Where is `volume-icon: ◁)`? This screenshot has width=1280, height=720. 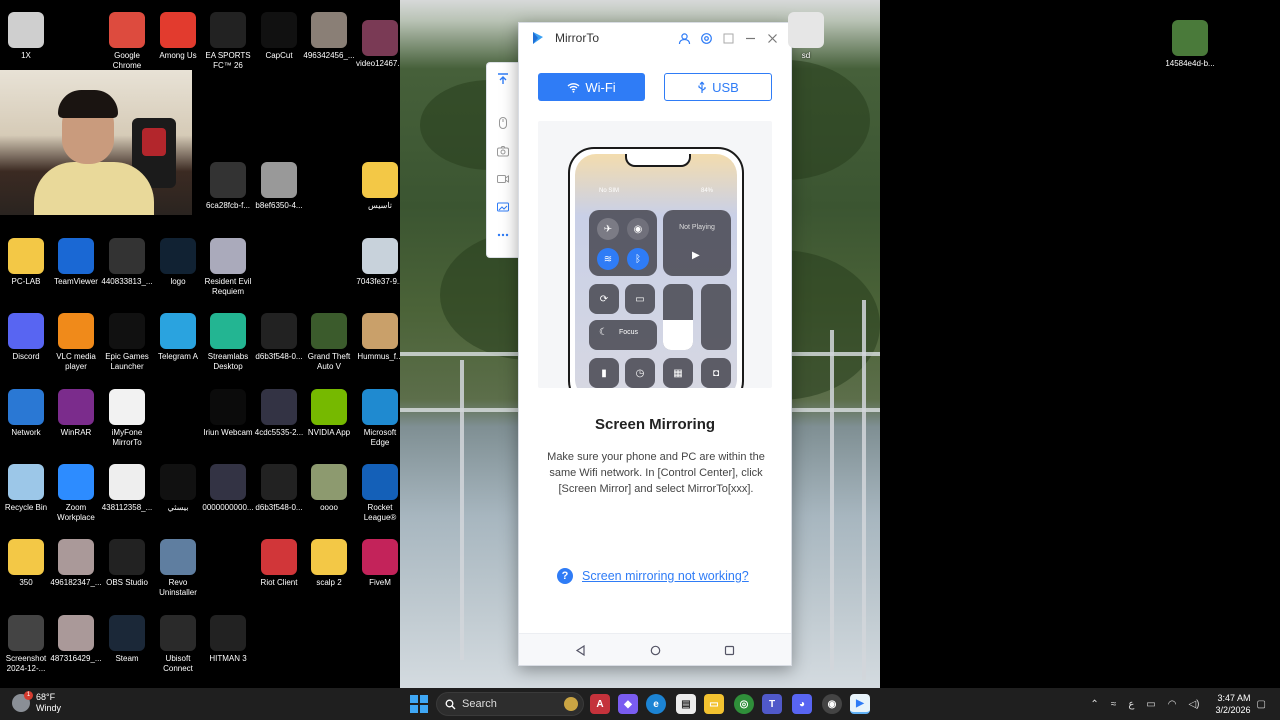 volume-icon: ◁) is located at coordinates (1193, 704).